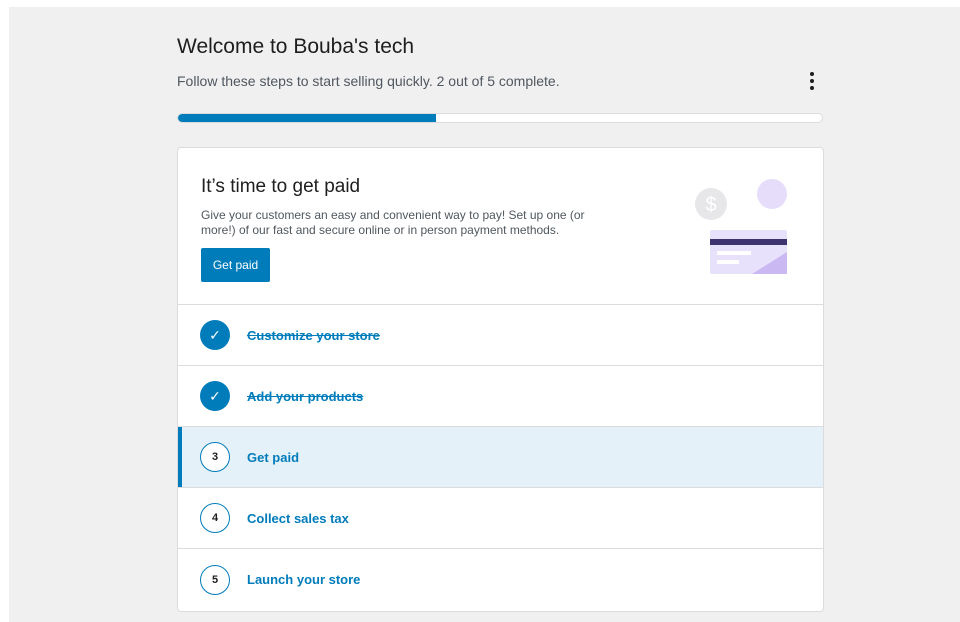 This screenshot has width=960, height=622. I want to click on task-number: 5, so click(215, 579).